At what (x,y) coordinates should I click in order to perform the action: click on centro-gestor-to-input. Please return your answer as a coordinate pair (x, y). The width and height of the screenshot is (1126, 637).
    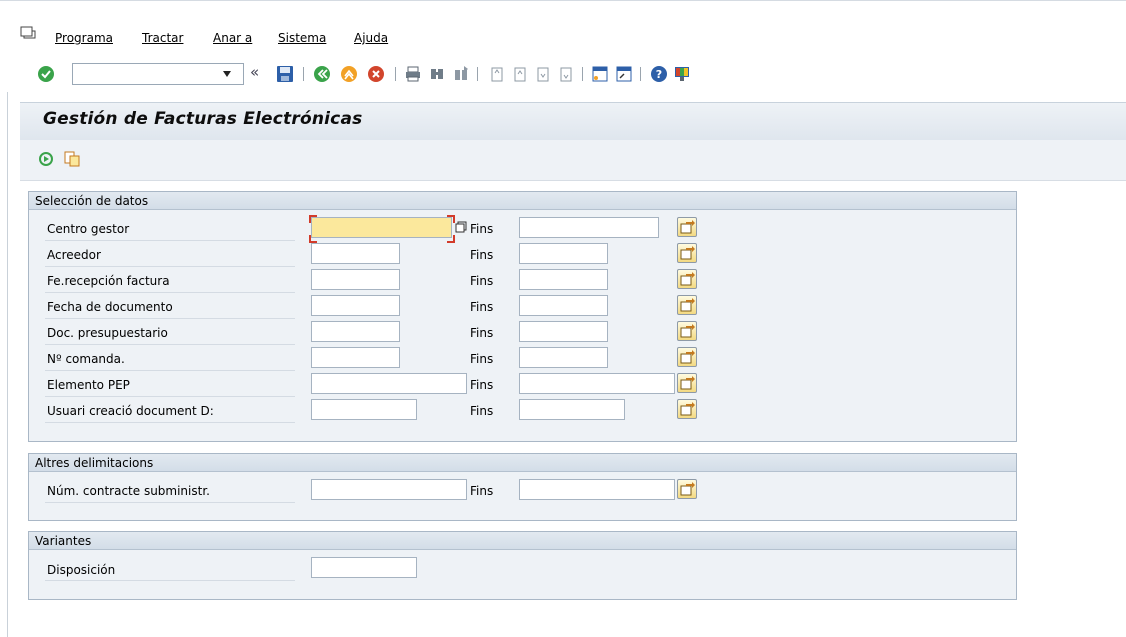
    Looking at the image, I should click on (589, 227).